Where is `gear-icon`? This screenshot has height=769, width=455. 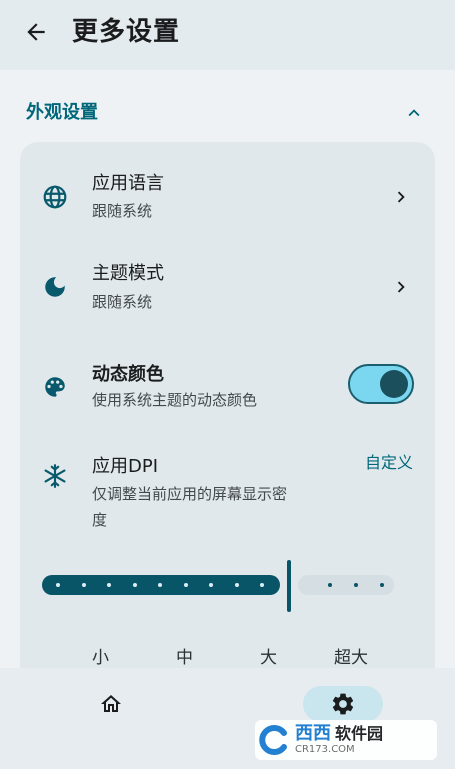
gear-icon is located at coordinates (343, 704).